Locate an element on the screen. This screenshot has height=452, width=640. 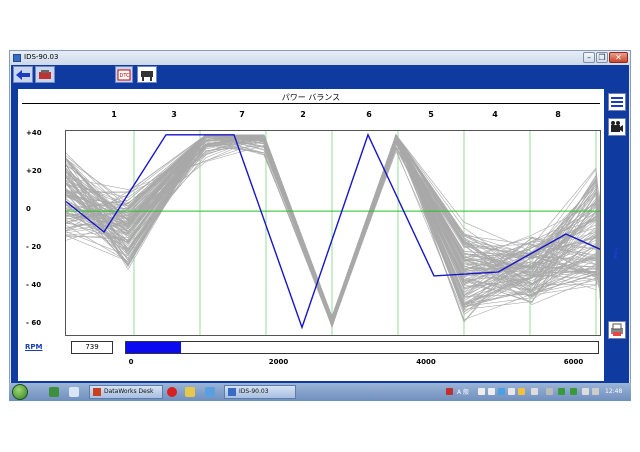
list-icon is located at coordinates (617, 102).